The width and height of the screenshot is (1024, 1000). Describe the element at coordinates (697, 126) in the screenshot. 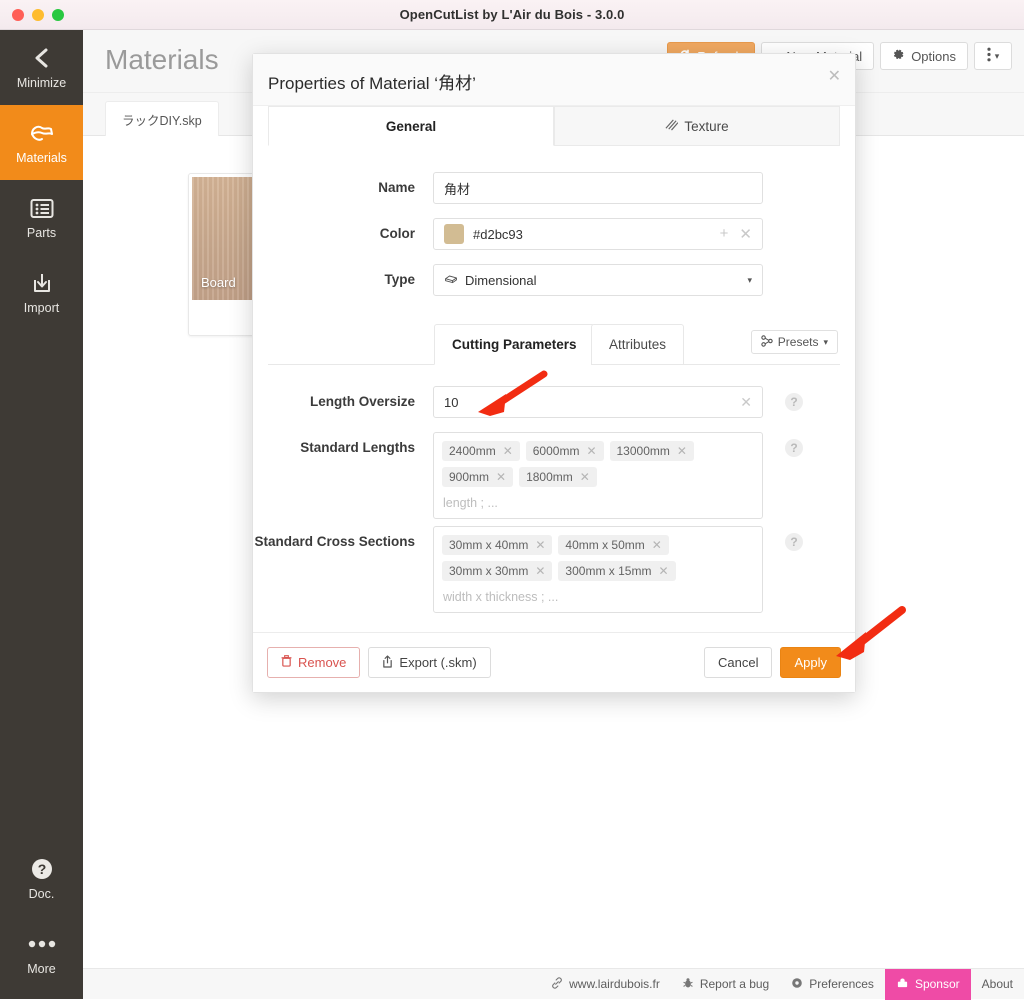

I see `tab-texture: Texture` at that location.